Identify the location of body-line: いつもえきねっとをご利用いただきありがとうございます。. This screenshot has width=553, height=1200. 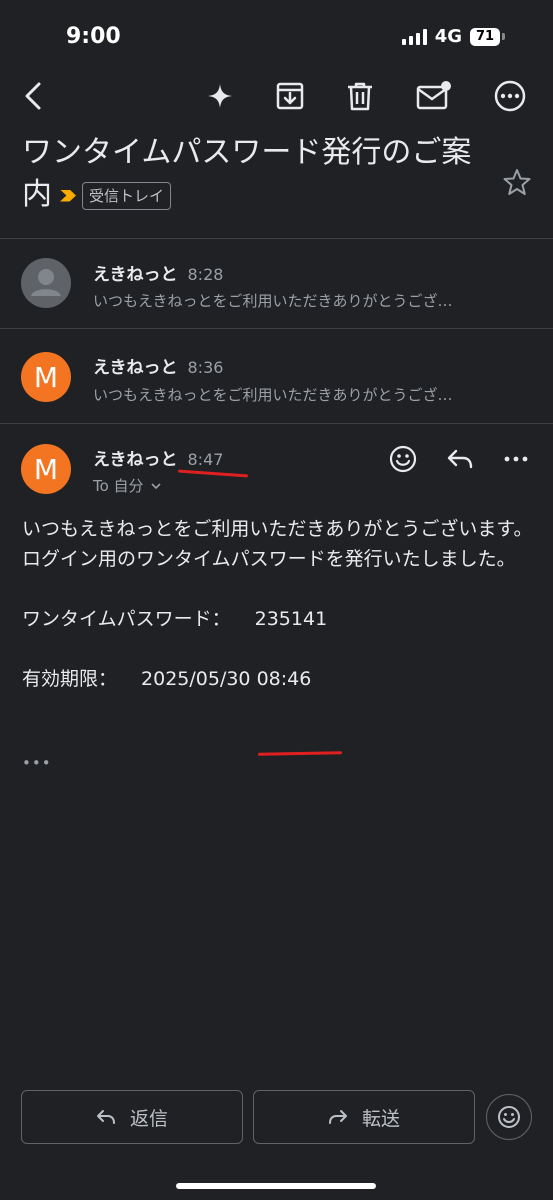
(277, 529).